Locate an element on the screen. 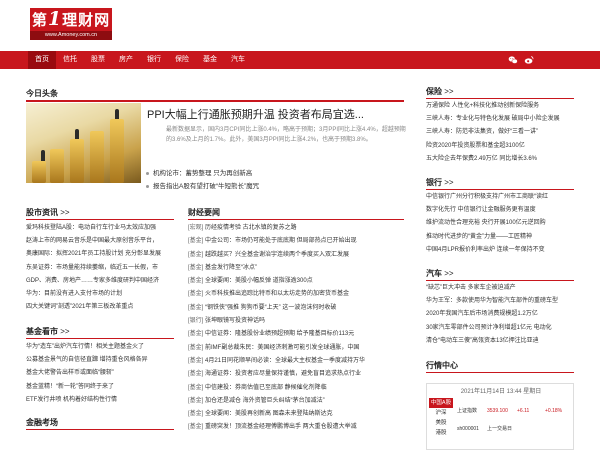  list-item: GDP、消费、房地产……专家多维度研判中国经济 is located at coordinates (100, 281).